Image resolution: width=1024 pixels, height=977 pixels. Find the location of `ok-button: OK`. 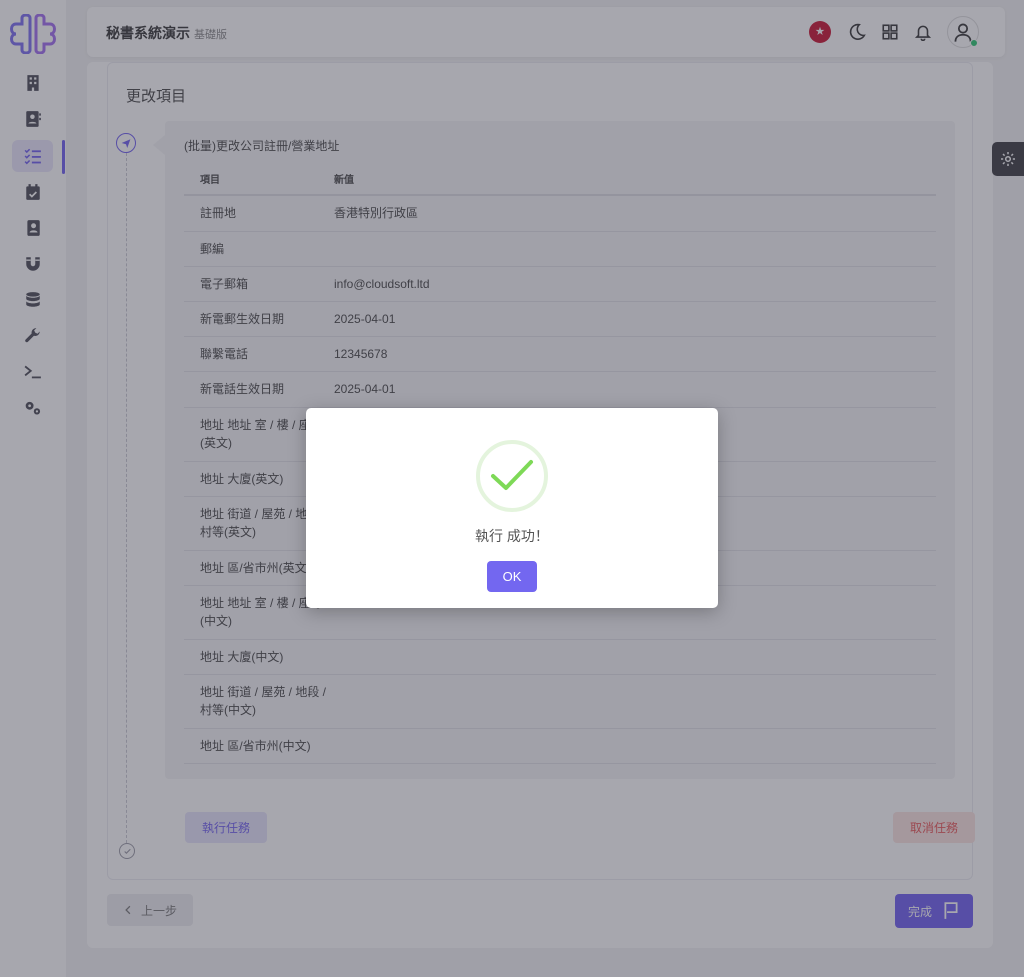

ok-button: OK is located at coordinates (512, 576).